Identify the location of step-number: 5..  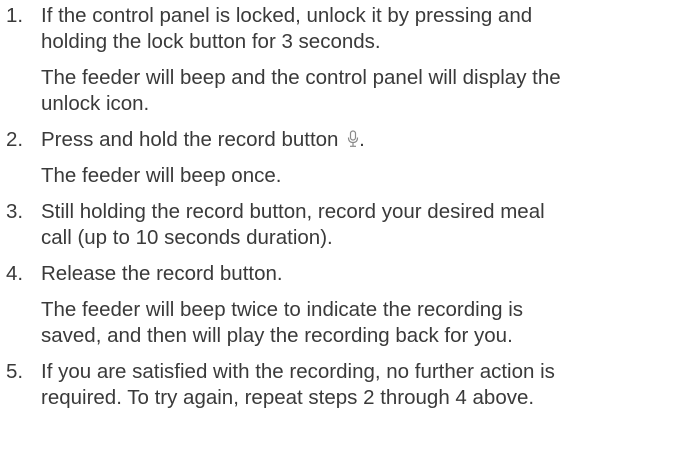
(15, 371).